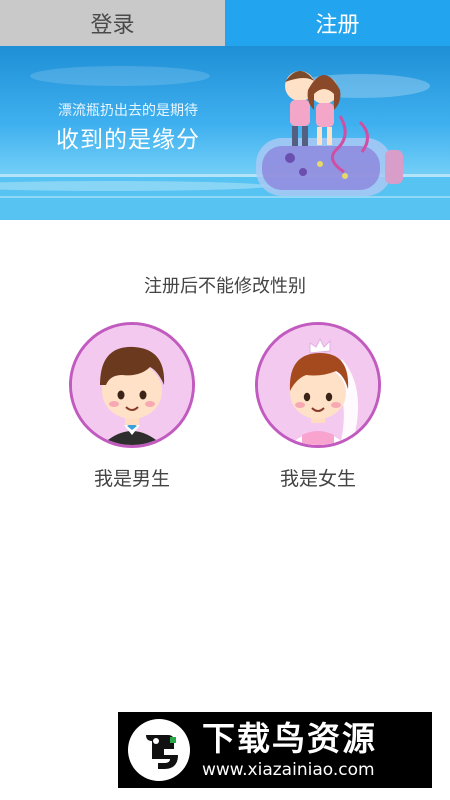 The width and height of the screenshot is (450, 800). What do you see at coordinates (131, 479) in the screenshot?
I see `male-label: 我是男生` at bounding box center [131, 479].